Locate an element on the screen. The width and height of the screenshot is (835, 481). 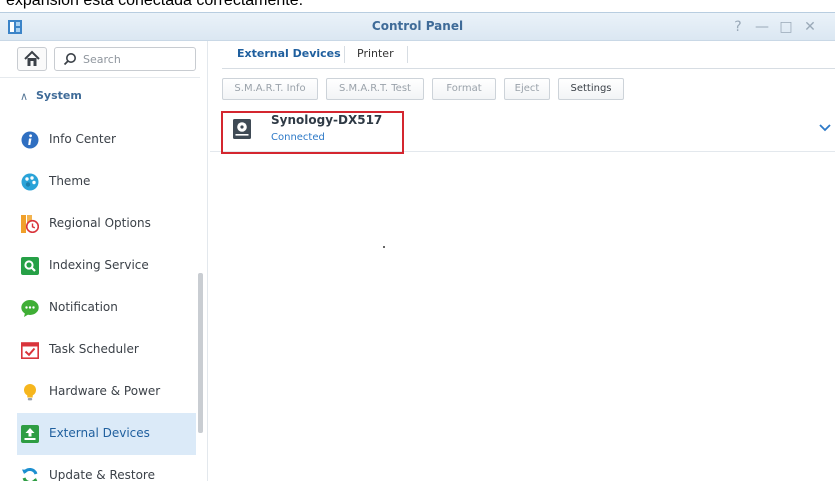
search-input: Search is located at coordinates (125, 59).